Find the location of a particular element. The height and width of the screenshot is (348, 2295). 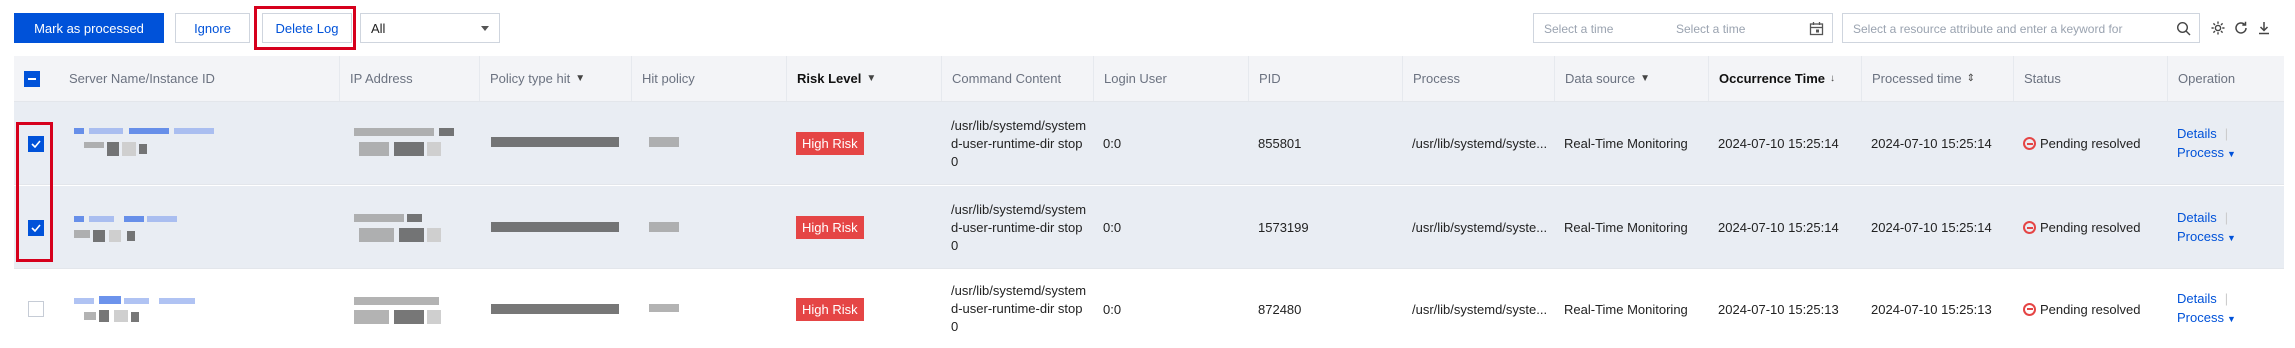

refresh-icon is located at coordinates (2241, 28).